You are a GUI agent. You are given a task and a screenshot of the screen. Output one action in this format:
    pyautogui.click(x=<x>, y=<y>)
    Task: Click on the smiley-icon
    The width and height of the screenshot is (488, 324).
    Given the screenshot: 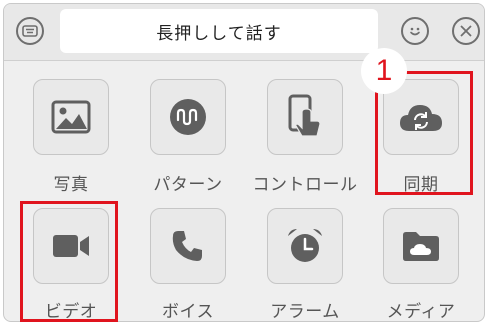 What is the action you would take?
    pyautogui.click(x=415, y=31)
    